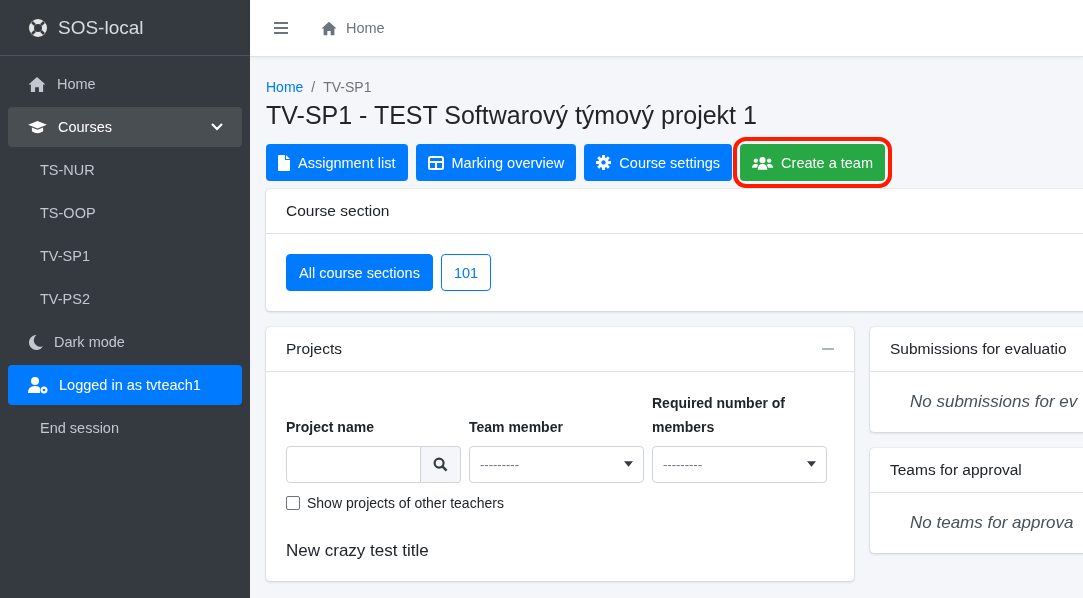  What do you see at coordinates (125, 213) in the screenshot?
I see `sidebar-subitem: TS-OOP` at bounding box center [125, 213].